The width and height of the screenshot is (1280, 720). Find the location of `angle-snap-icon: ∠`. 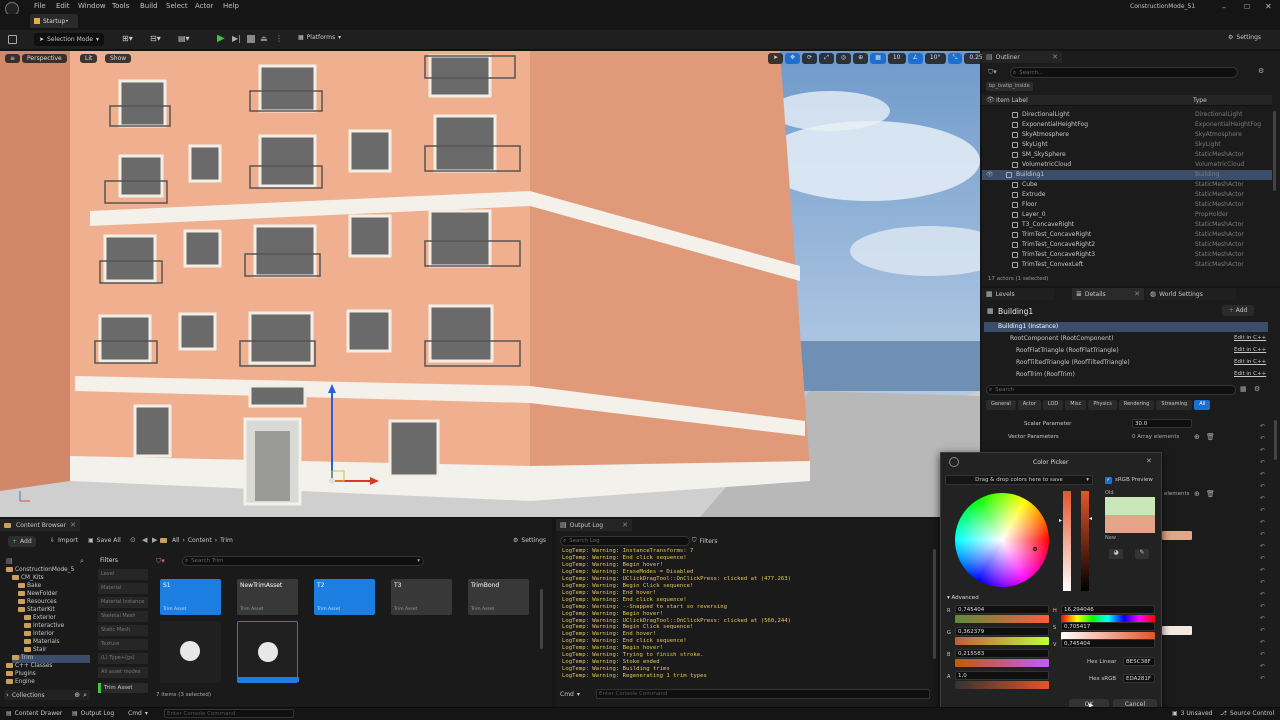

angle-snap-icon: ∠ is located at coordinates (915, 58).